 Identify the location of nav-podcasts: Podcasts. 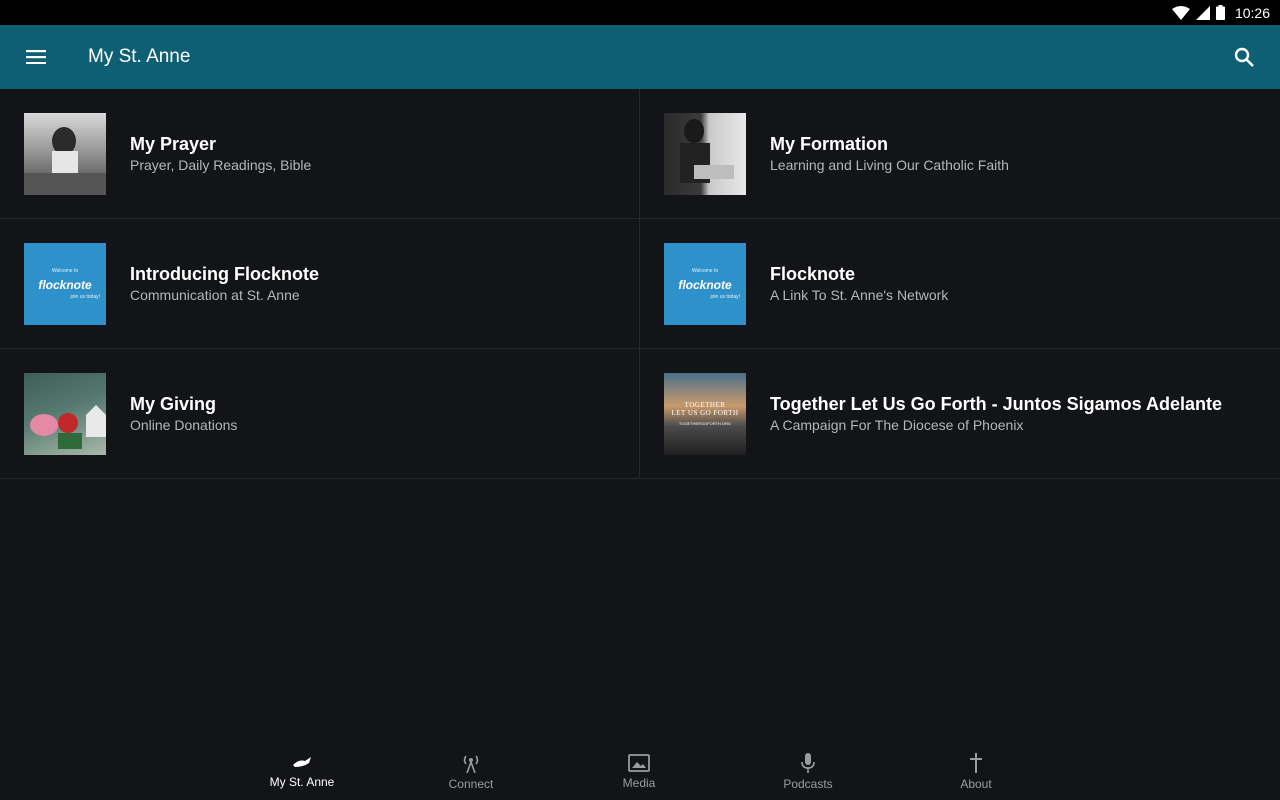
(808, 772).